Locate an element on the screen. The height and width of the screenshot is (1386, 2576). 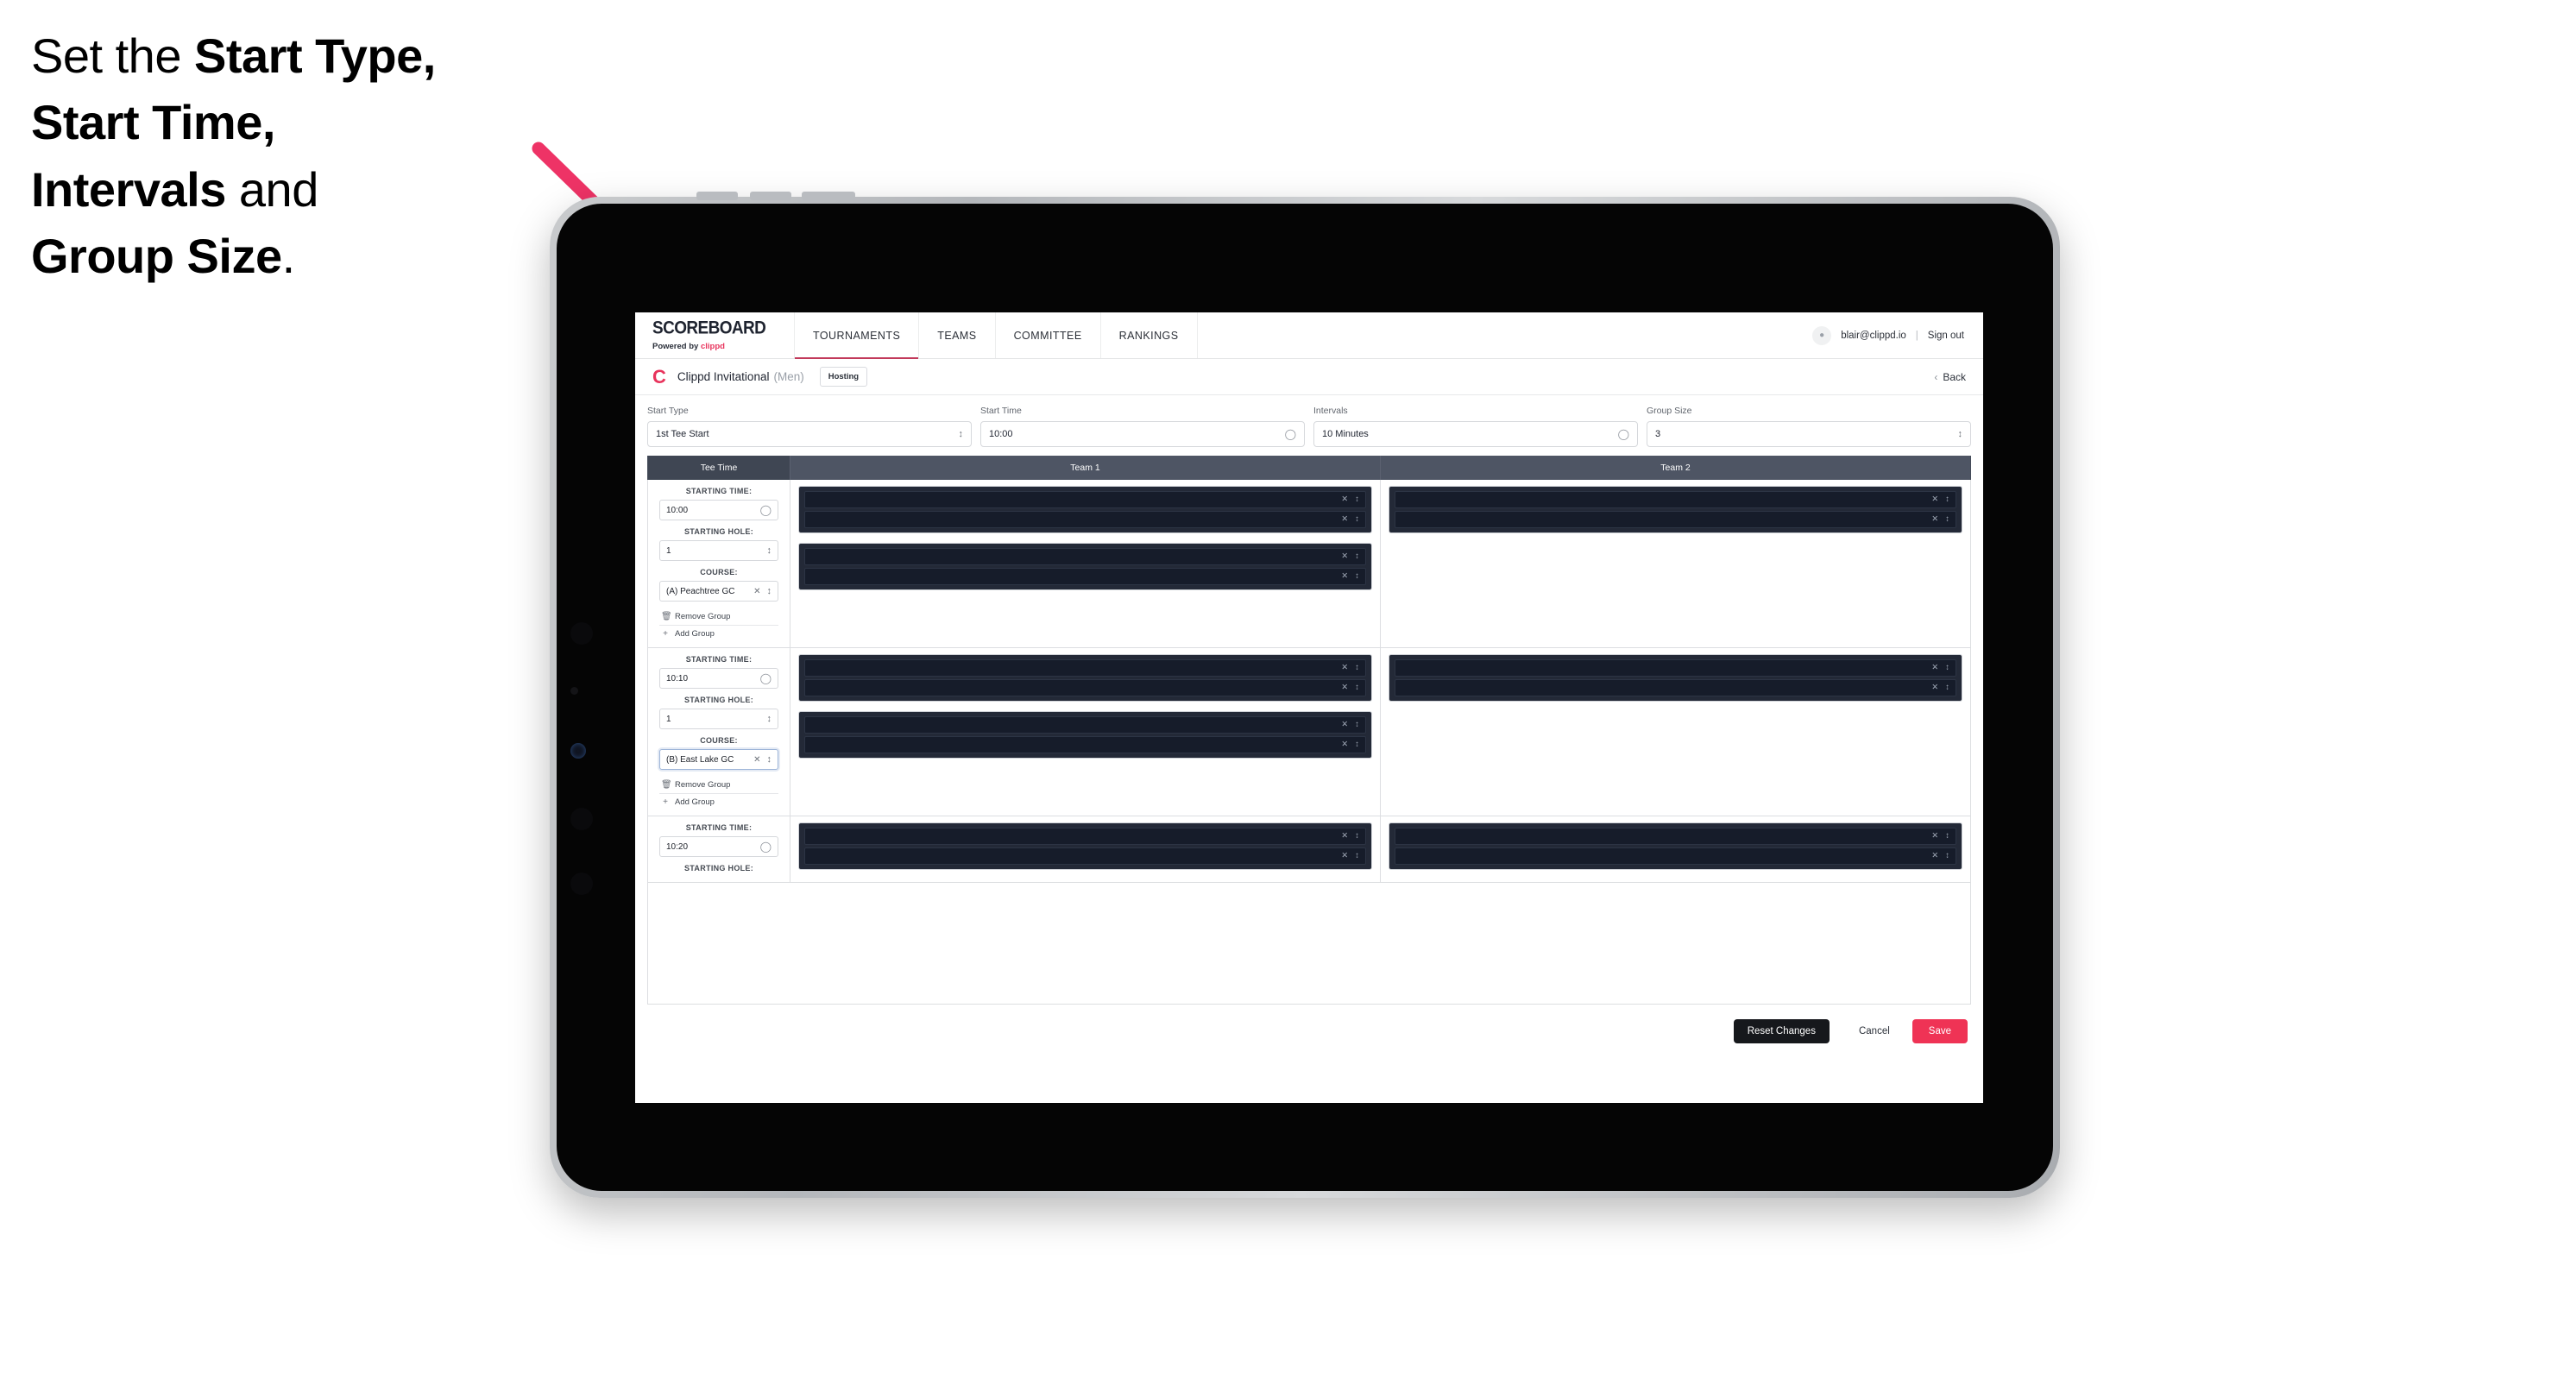
course-select: (B) East Lake GC ✕ ↕ is located at coordinates (719, 760).